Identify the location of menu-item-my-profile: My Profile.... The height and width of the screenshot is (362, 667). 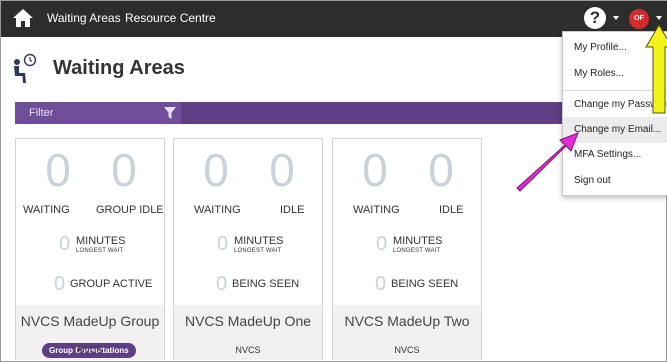
(615, 48).